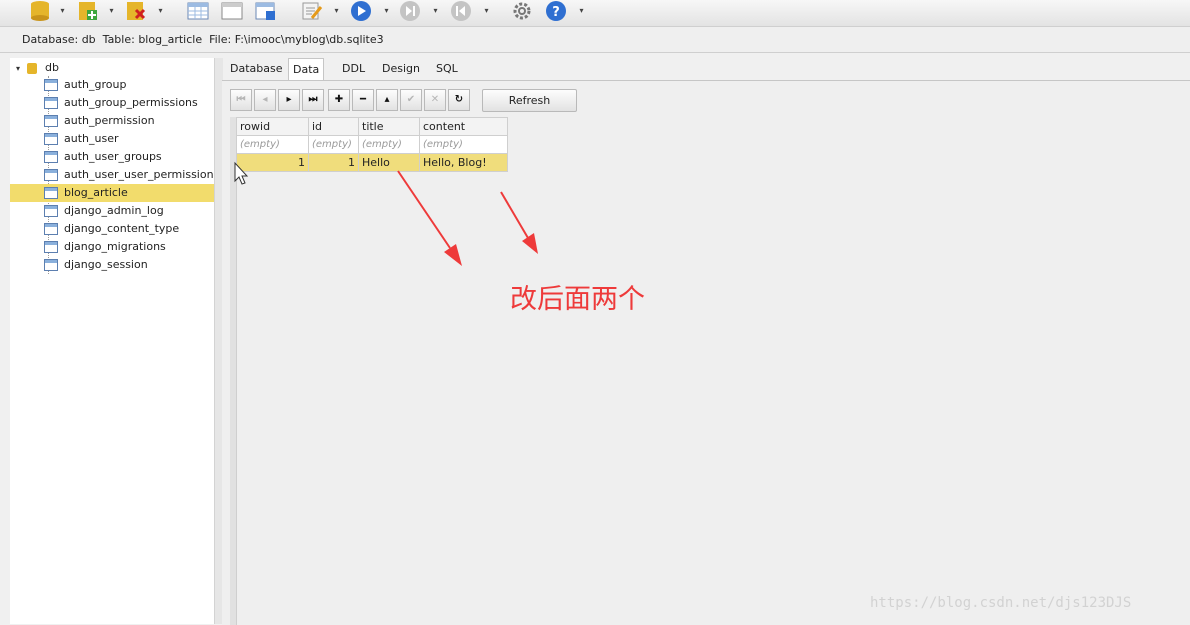 Image resolution: width=1190 pixels, height=625 pixels. What do you see at coordinates (1001, 603) in the screenshot?
I see `watermark: https://blog.csdn.net/djs123DJS` at bounding box center [1001, 603].